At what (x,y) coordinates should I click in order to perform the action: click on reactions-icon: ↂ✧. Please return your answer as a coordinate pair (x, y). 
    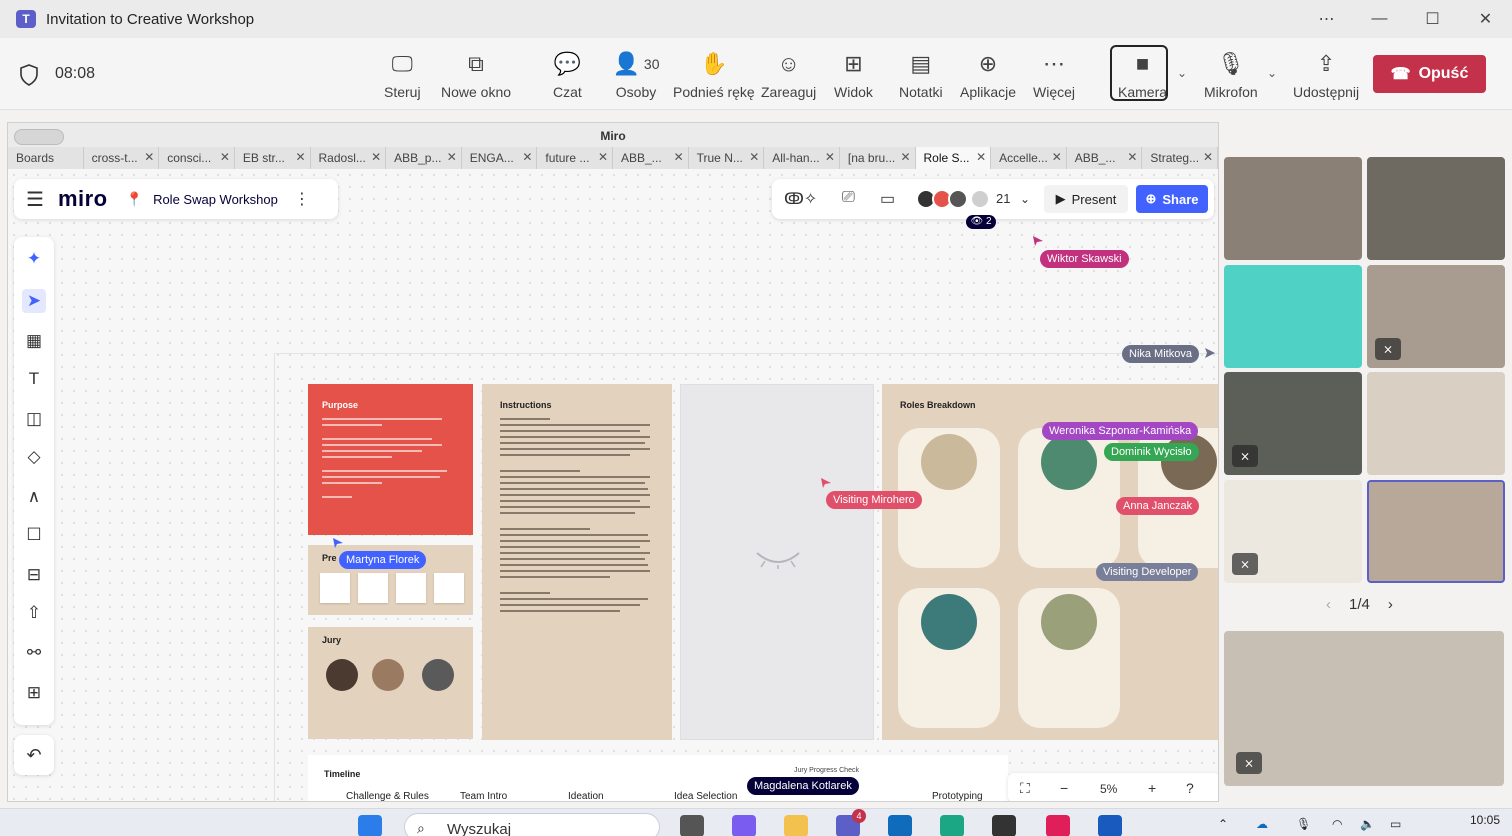
    Looking at the image, I should click on (800, 199).